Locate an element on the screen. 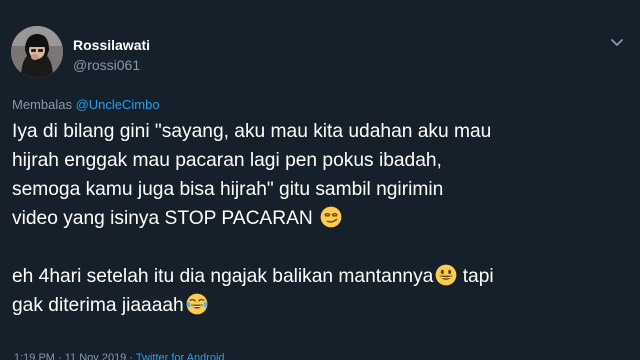 Image resolution: width=640 pixels, height=360 pixels. tweet-line: tapi is located at coordinates (475, 276).